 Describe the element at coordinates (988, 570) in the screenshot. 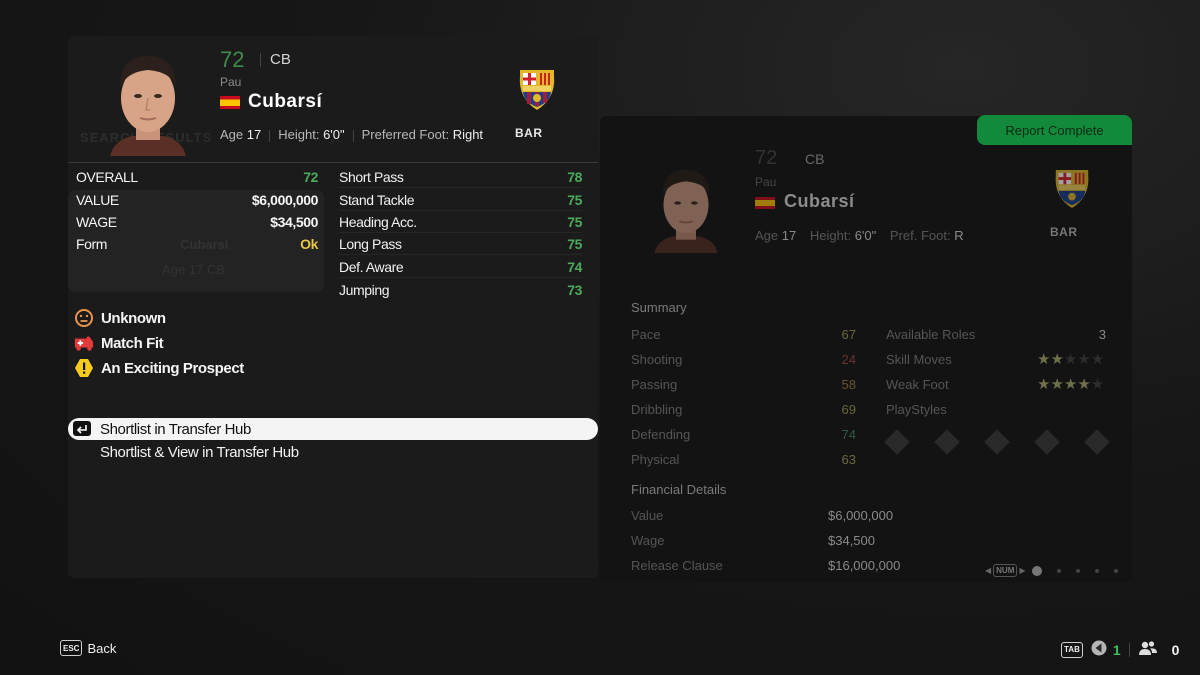

I see `pager-left-icon: ◀` at that location.